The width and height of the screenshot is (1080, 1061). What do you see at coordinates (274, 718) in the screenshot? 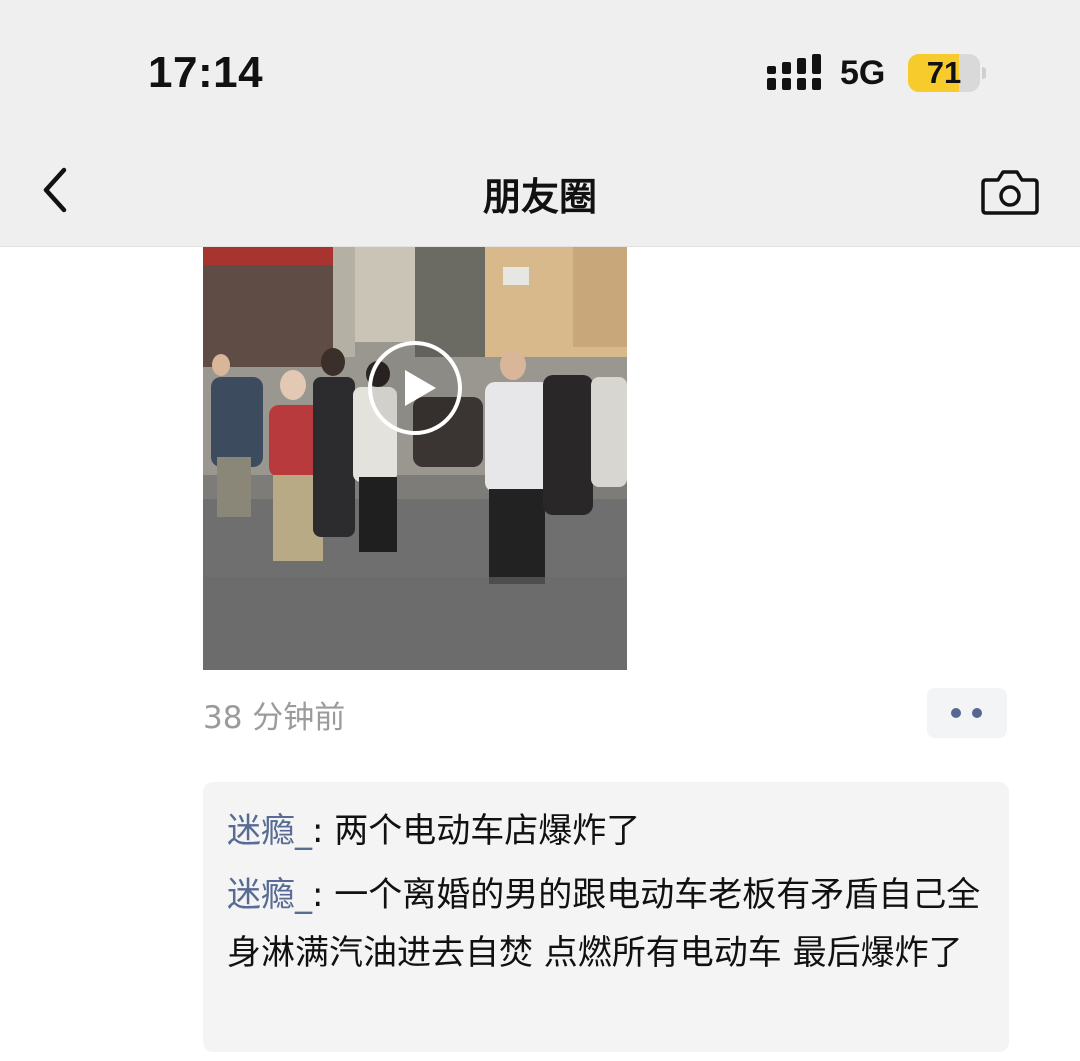
I see `post-timestamp: 38 分钟前` at bounding box center [274, 718].